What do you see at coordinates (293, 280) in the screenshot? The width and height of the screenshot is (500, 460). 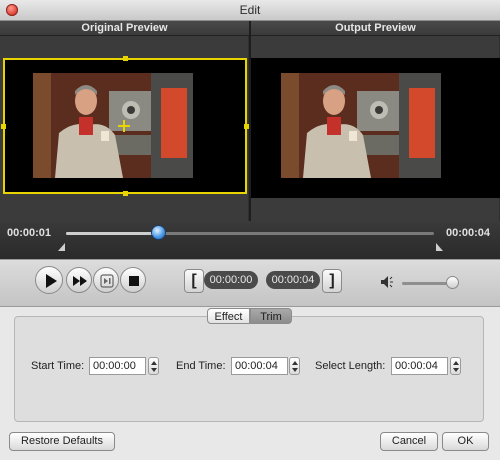 I see `end-time-display: 00:00:04` at bounding box center [293, 280].